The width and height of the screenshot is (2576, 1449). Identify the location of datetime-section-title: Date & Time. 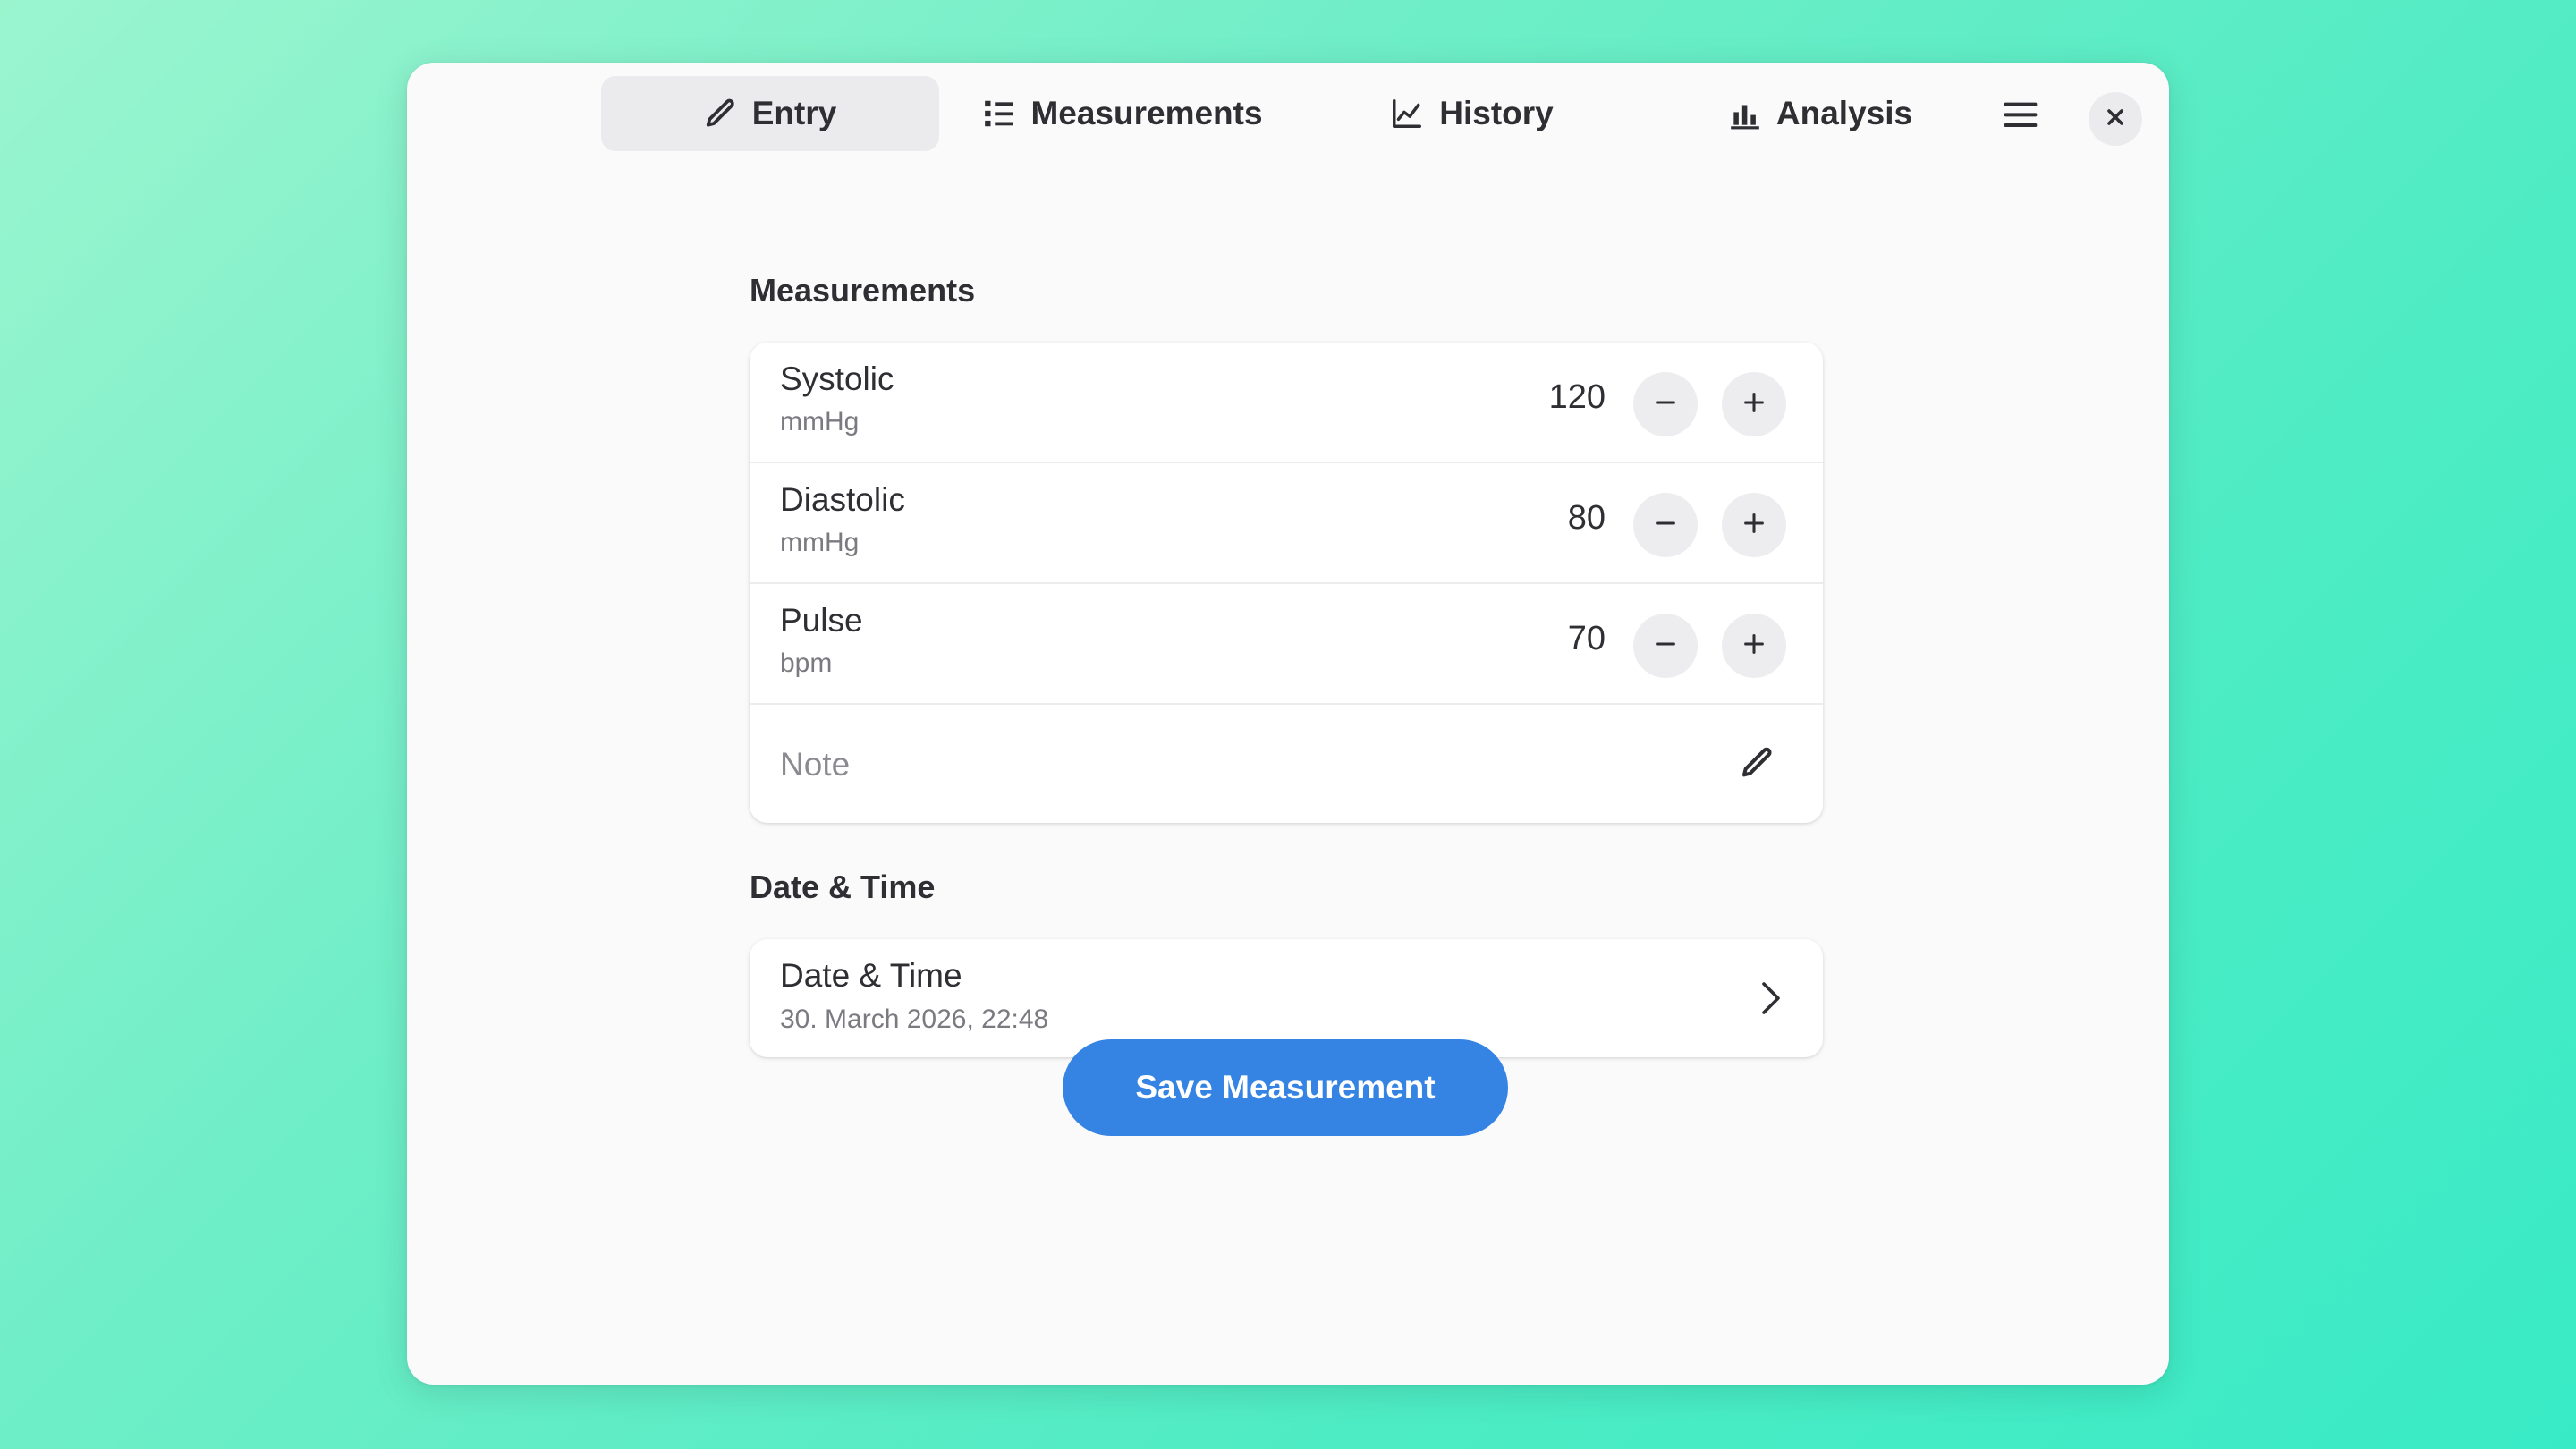
(843, 887).